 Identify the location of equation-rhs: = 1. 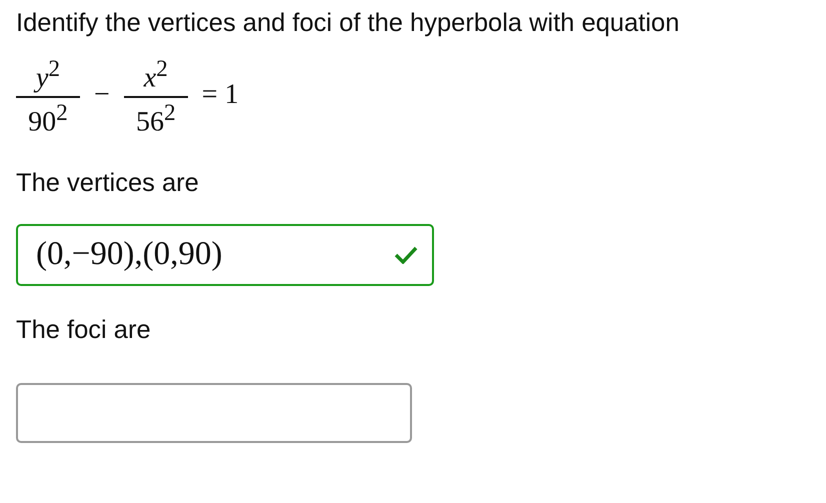
(220, 95).